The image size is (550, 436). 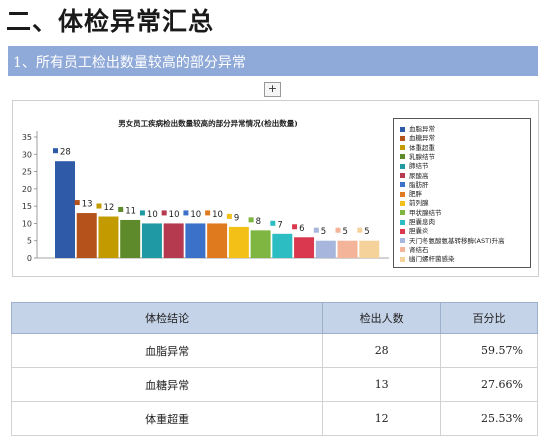 What do you see at coordinates (432, 259) in the screenshot?
I see `legend-label: 幽门螺杆菌感染` at bounding box center [432, 259].